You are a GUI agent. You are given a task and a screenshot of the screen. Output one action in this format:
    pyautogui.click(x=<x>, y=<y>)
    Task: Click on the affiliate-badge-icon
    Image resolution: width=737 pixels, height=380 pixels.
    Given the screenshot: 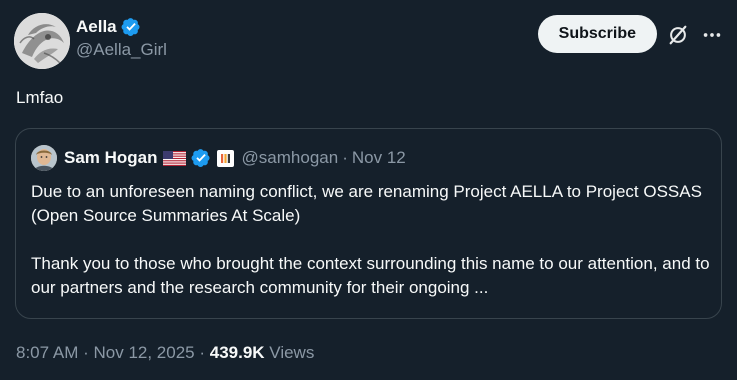 What is the action you would take?
    pyautogui.click(x=225, y=158)
    